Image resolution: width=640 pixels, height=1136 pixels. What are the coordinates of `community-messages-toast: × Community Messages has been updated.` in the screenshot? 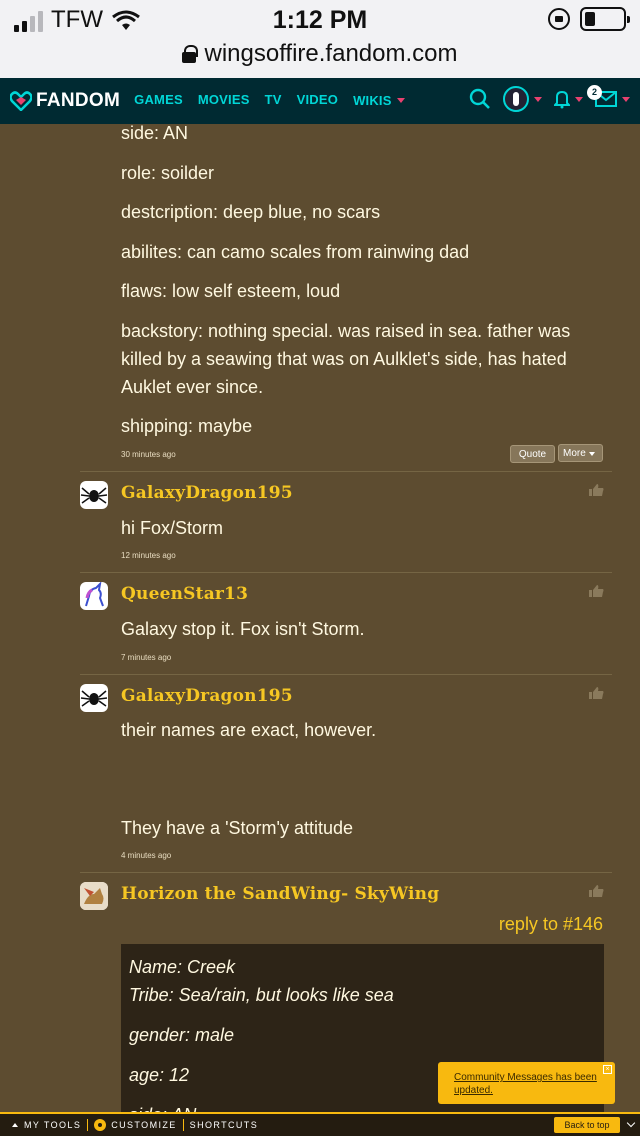 It's located at (526, 1083).